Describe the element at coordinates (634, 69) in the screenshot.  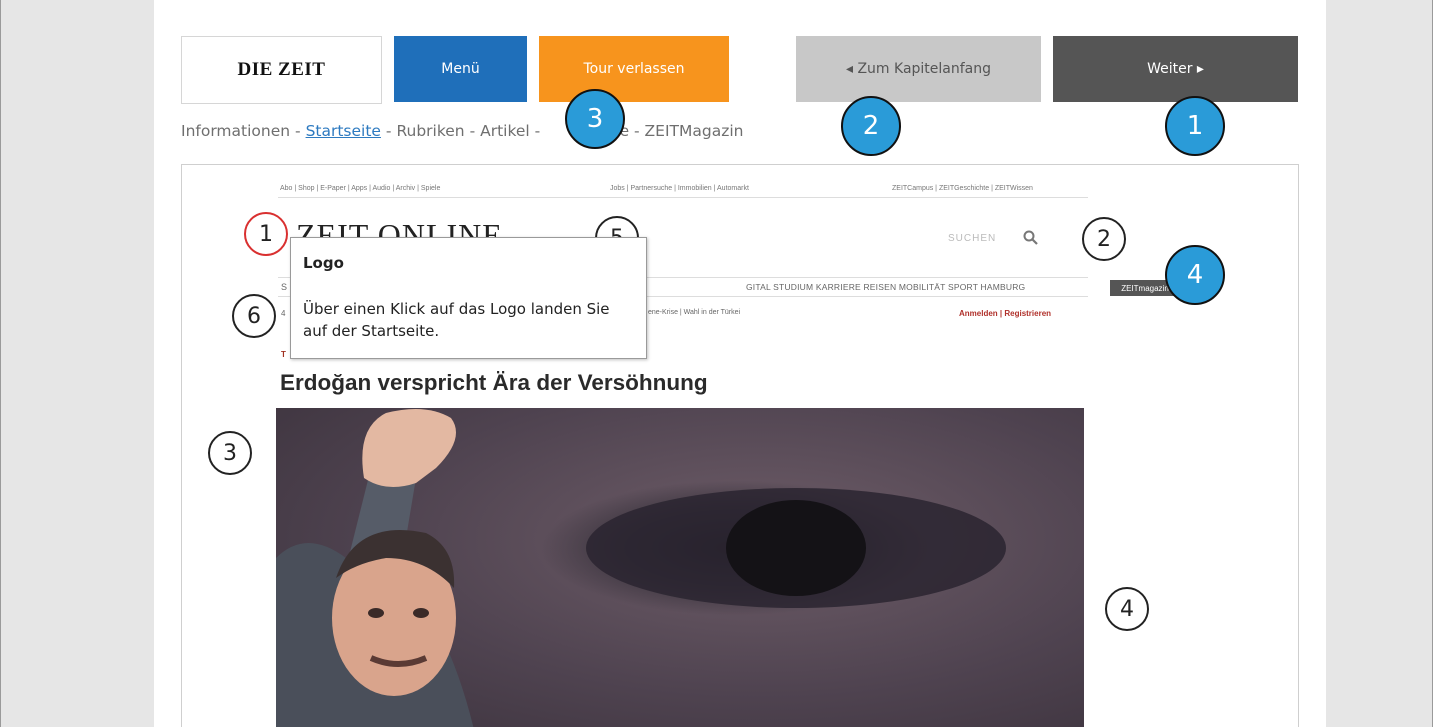
I see `exit-tour-button: Tour verlassen` at that location.